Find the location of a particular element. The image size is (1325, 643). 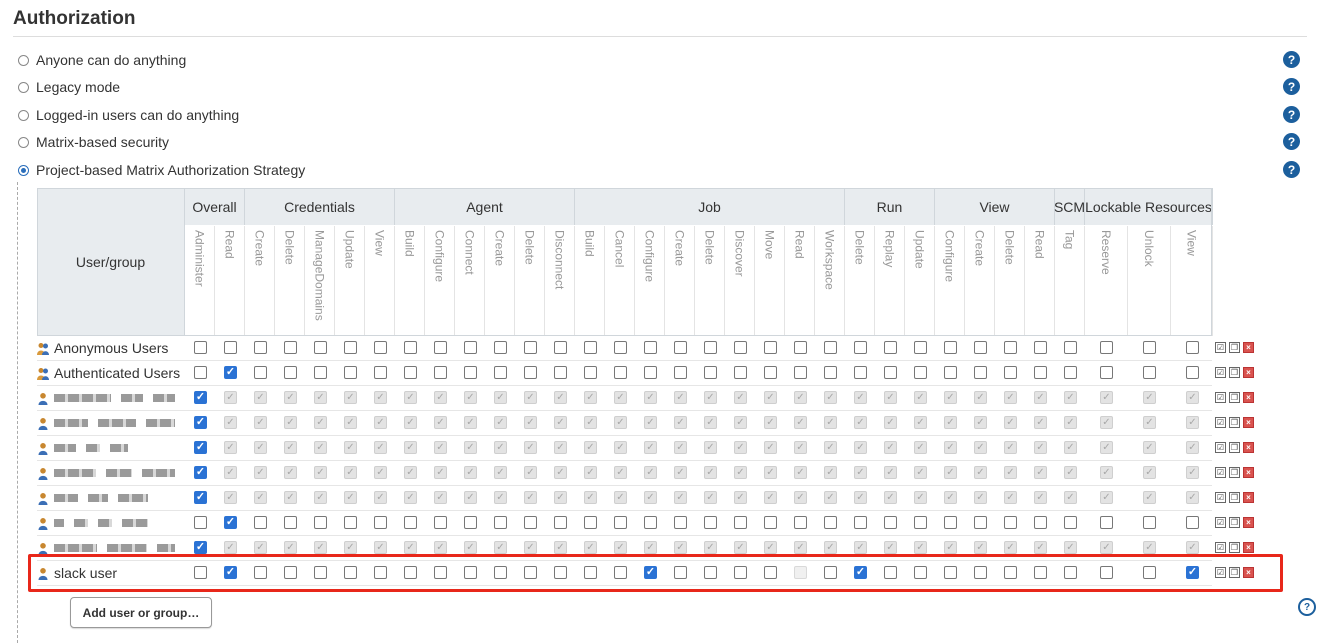

auth-option-3: Logged-in users can do anything is located at coordinates (128, 115).